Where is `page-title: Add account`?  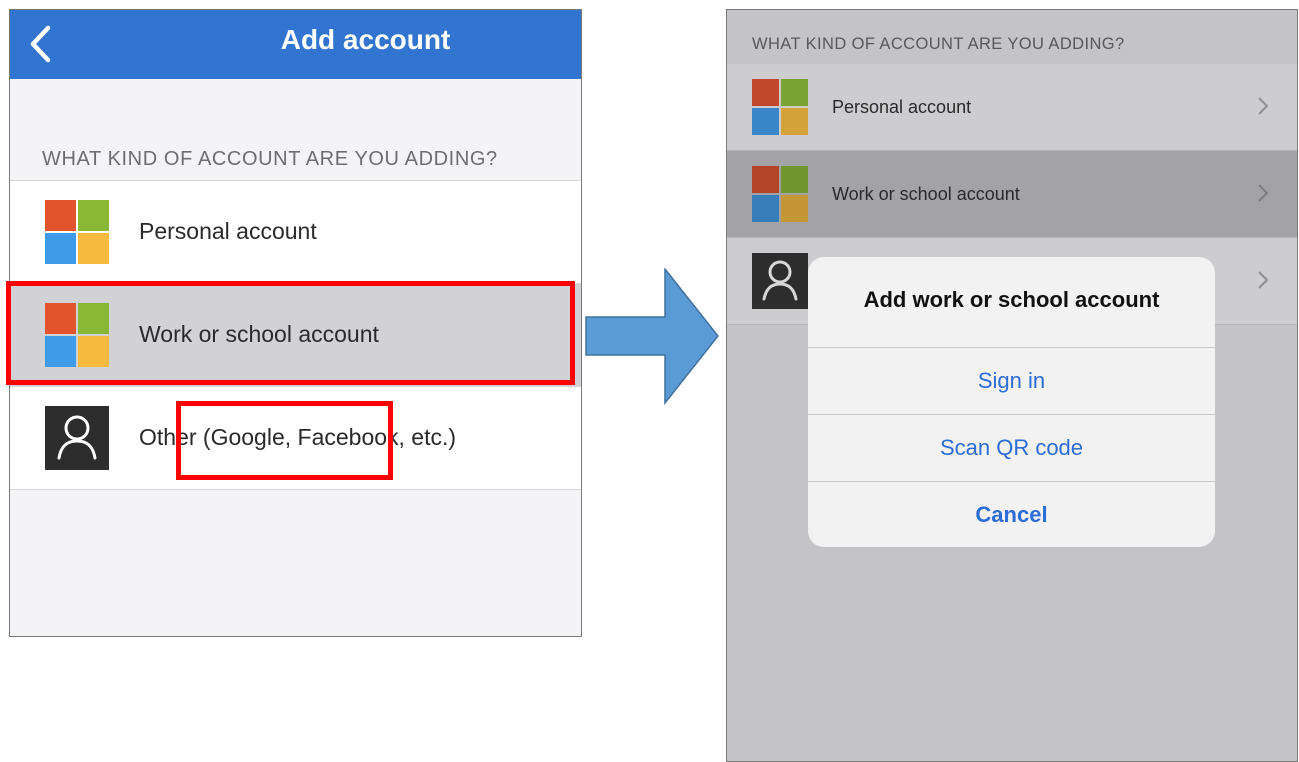 page-title: Add account is located at coordinates (365, 39).